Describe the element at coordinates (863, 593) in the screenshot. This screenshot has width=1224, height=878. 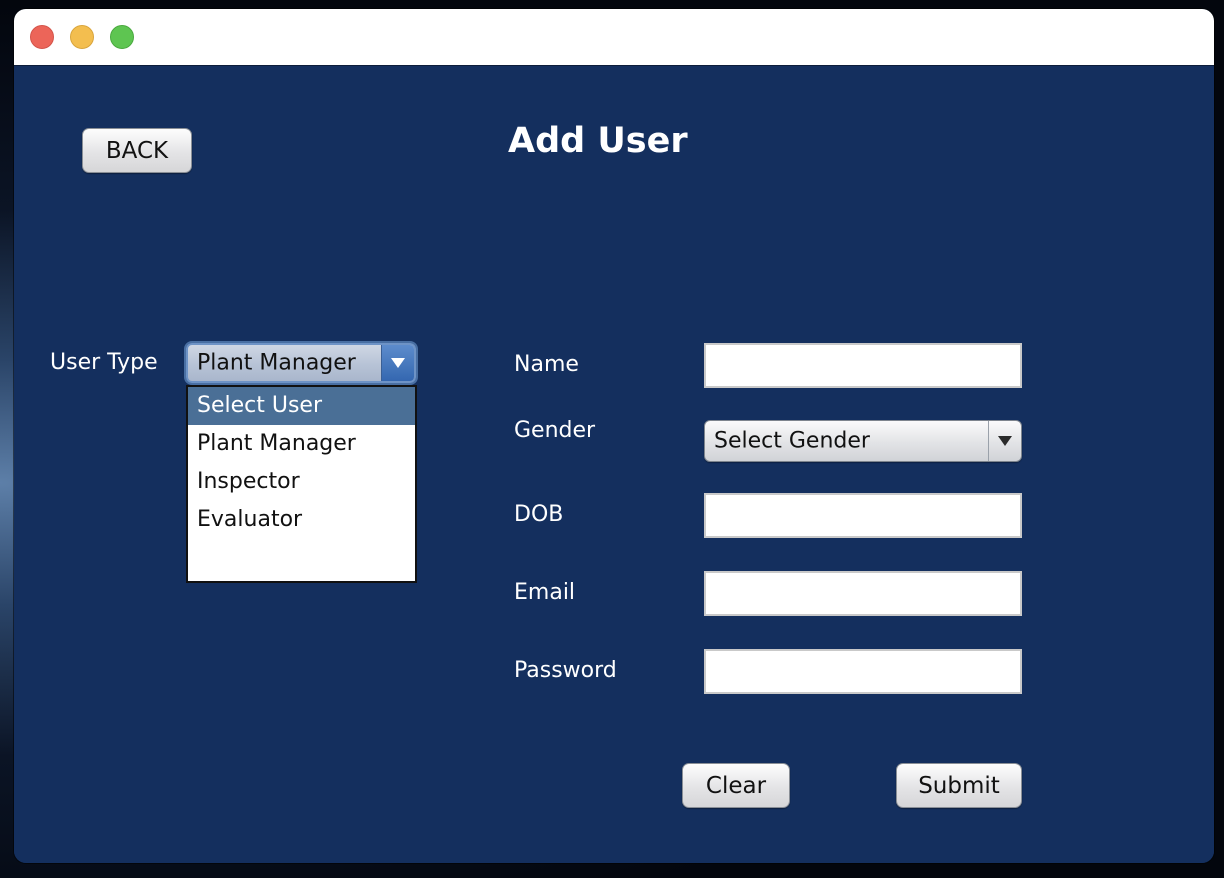
I see `email-field` at that location.